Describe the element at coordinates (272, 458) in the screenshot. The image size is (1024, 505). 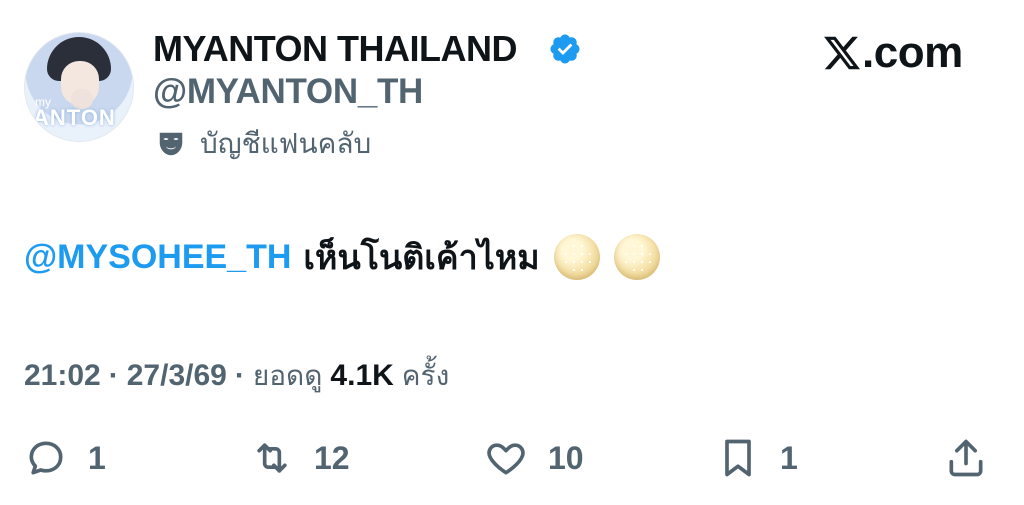
I see `repost-icon` at that location.